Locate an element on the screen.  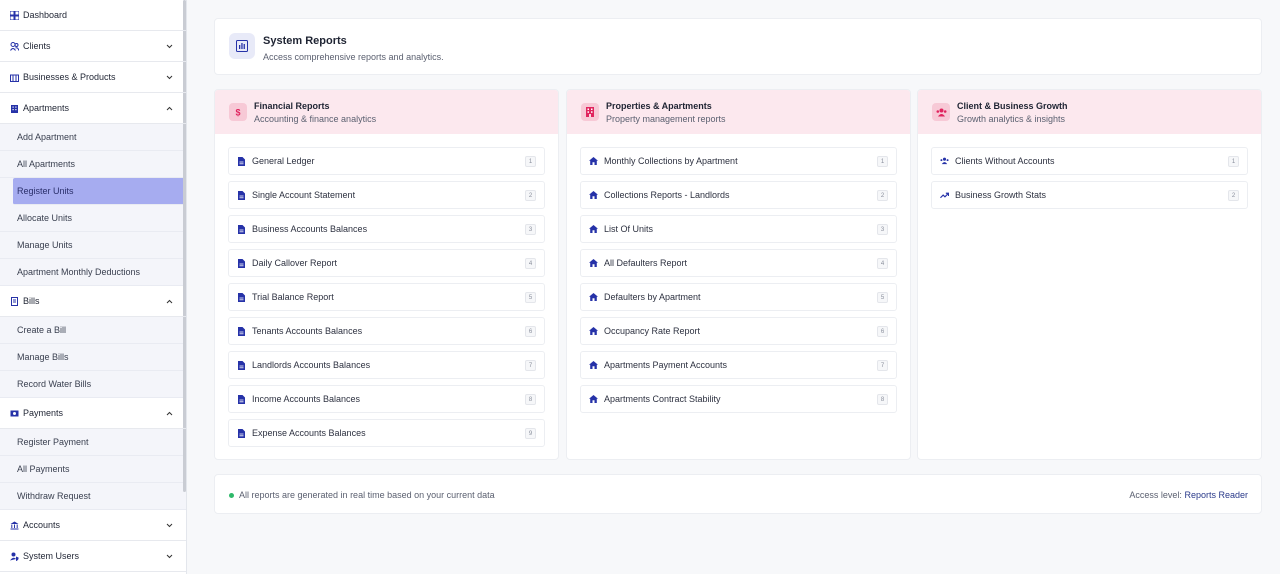
report-single-account-statement: Single Account Statement 2 is located at coordinates (386, 195).